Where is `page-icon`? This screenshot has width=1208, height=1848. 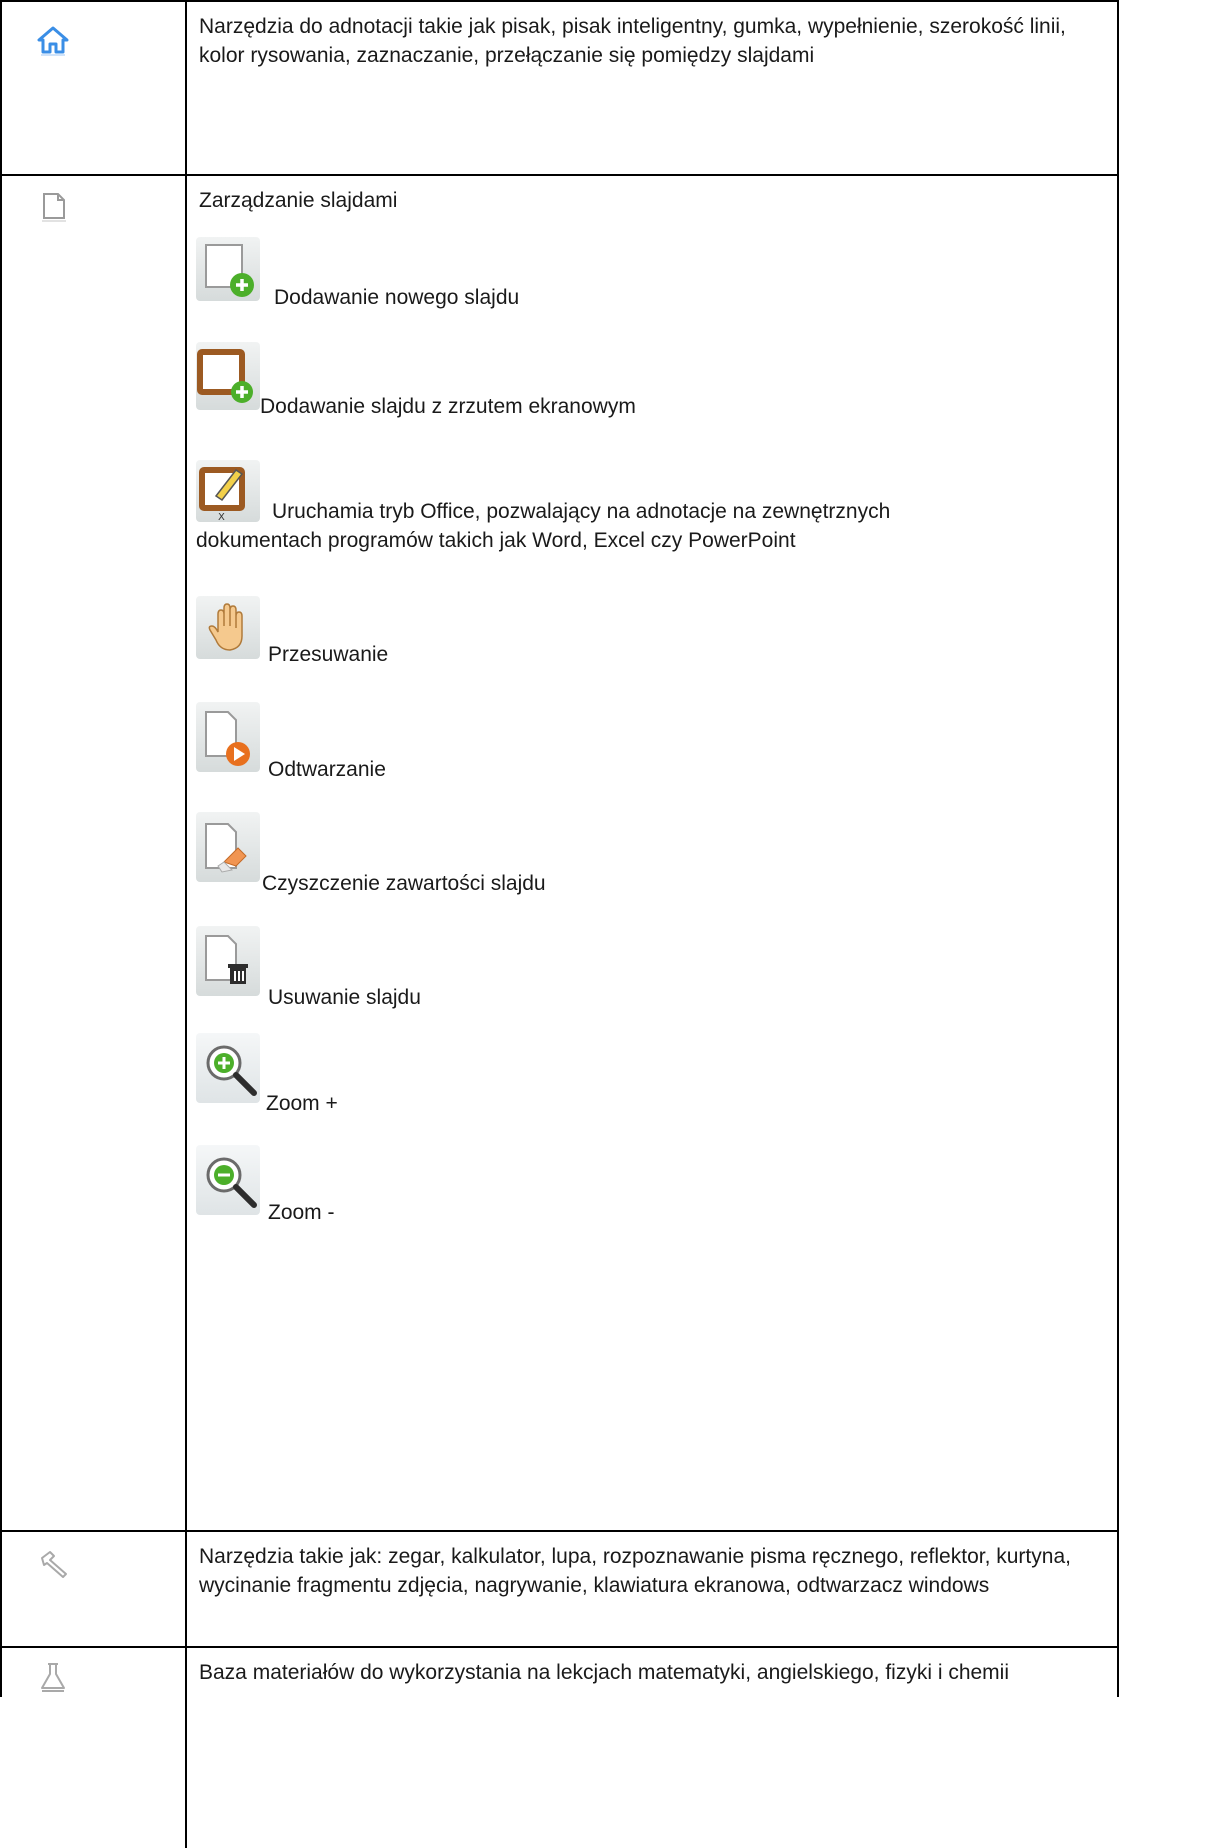 page-icon is located at coordinates (54, 207).